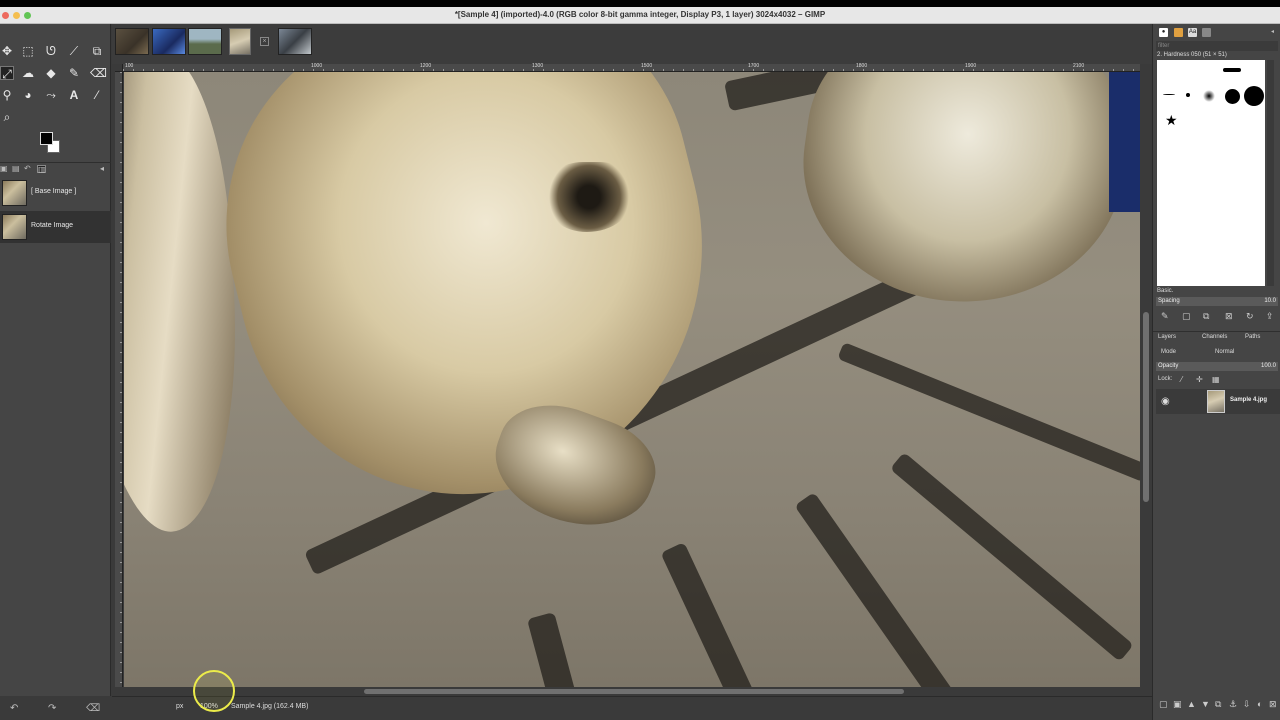 This screenshot has height=720, width=1280. I want to click on paths-tool-icon: ⤳, so click(51, 95).